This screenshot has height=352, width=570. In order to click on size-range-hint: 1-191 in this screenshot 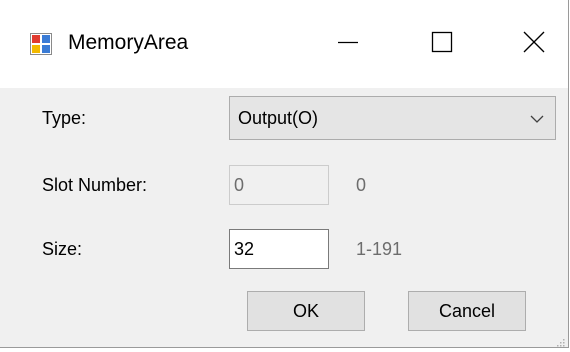, I will do `click(379, 249)`.